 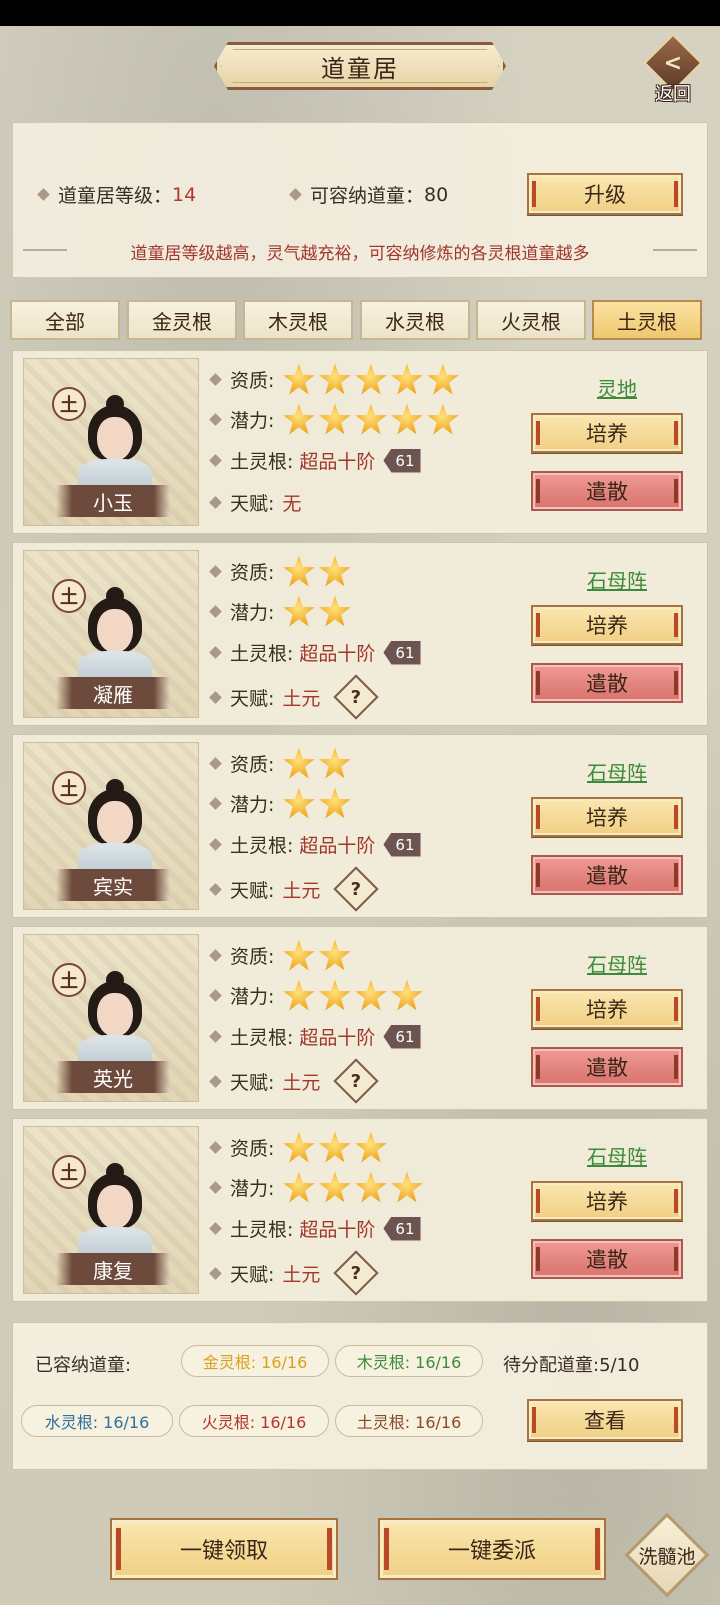 I want to click on disciple-portrait: 土 宾实, so click(x=111, y=826).